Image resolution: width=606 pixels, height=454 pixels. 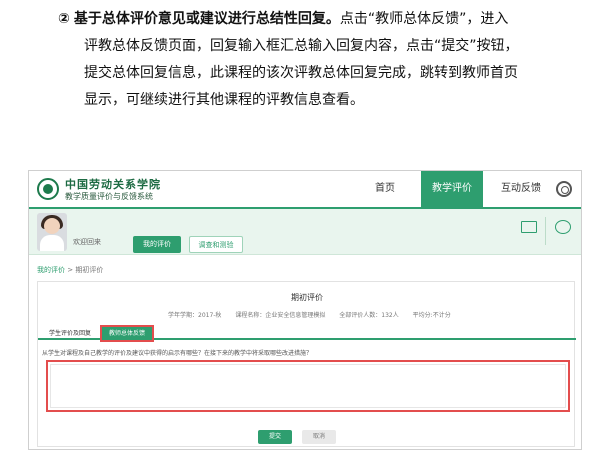 I want to click on course-info: 课程名称：企业安全信息管理模拟, so click(x=280, y=315).